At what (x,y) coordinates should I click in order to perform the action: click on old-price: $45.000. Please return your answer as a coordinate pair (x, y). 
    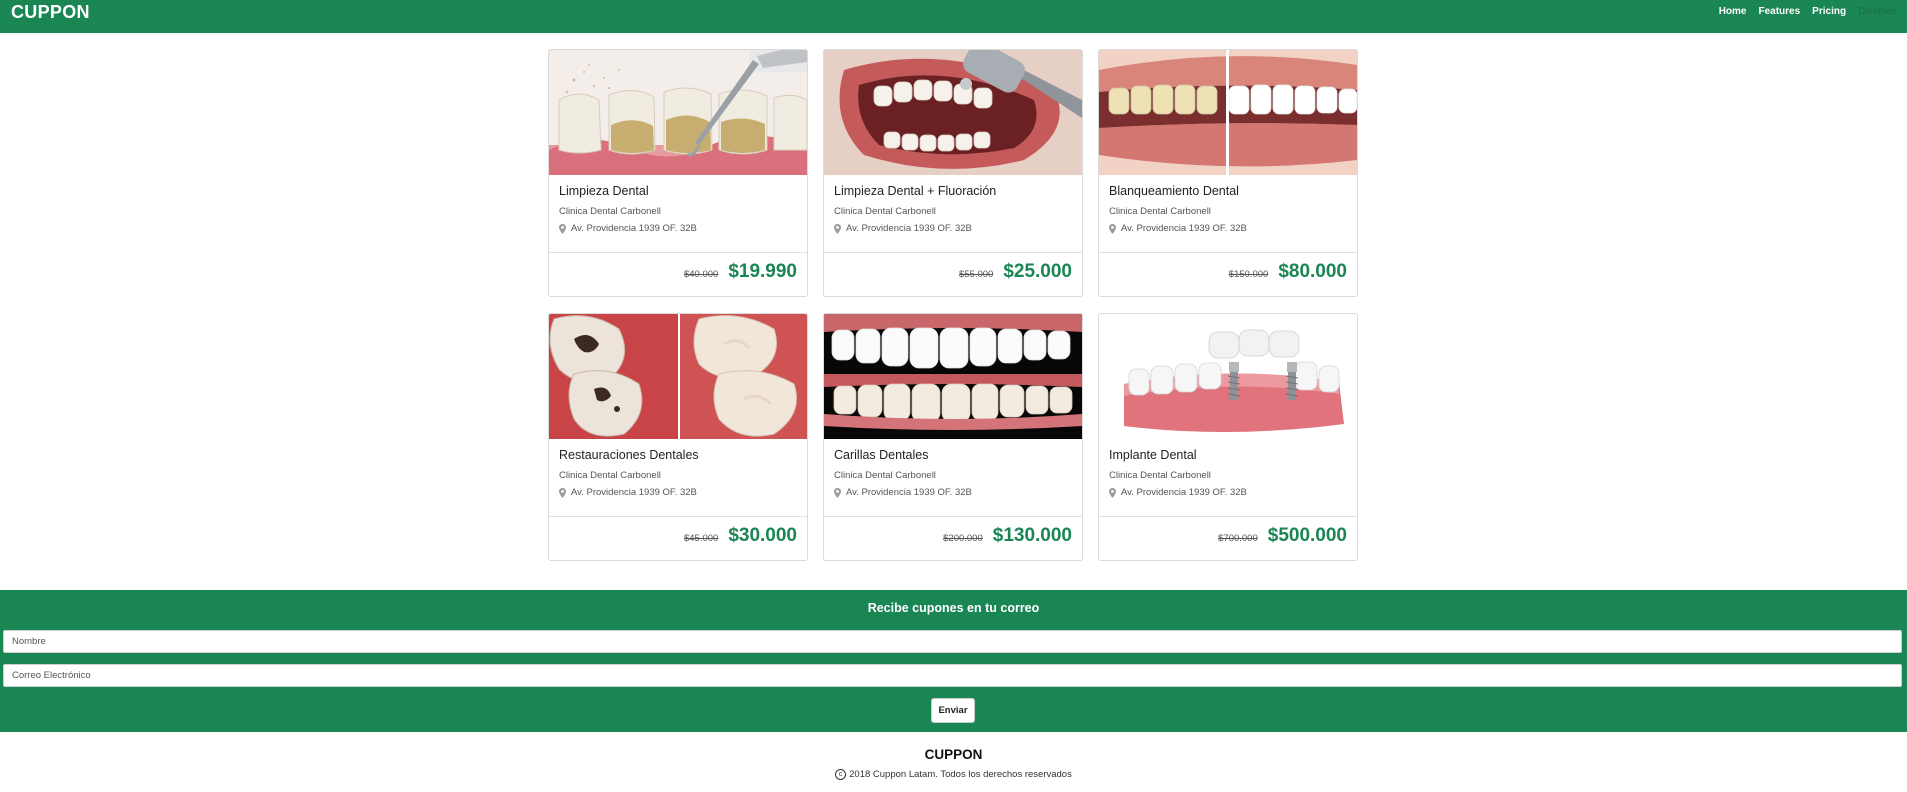
    Looking at the image, I should click on (701, 538).